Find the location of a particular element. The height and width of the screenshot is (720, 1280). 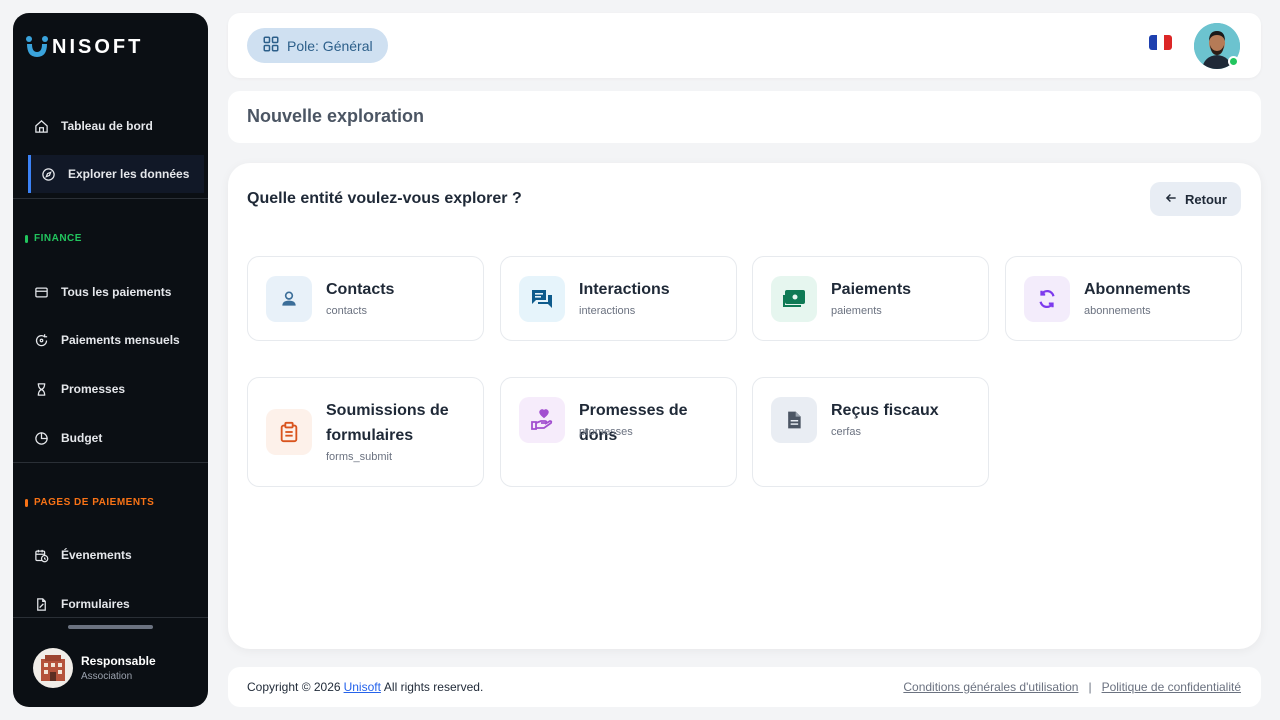

entity-card-donation-promises: Promesses de dons promesses is located at coordinates (618, 432).